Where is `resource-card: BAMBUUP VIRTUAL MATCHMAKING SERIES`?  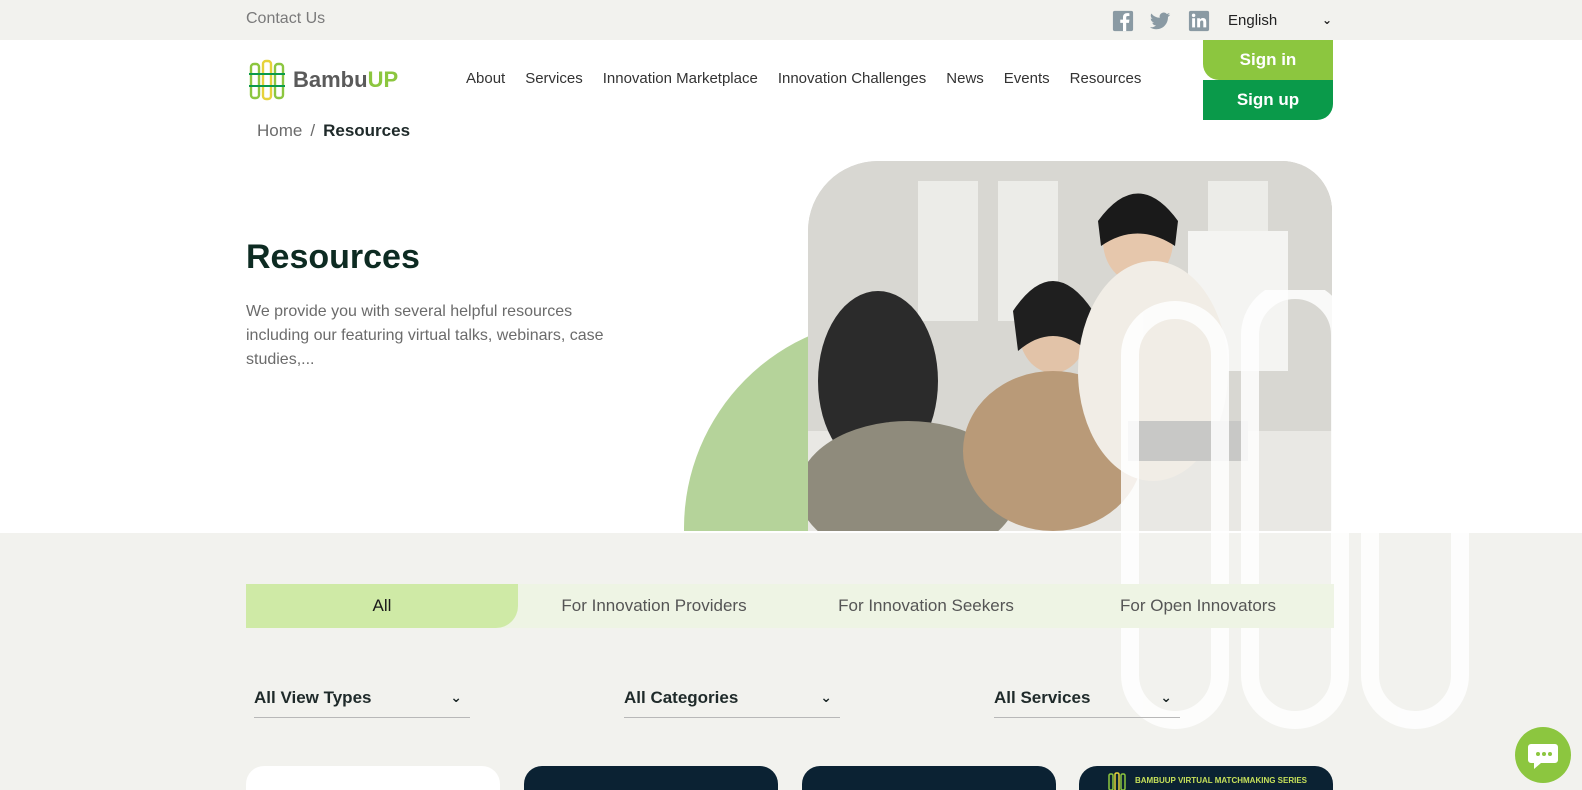
resource-card: BAMBUUP VIRTUAL MATCHMAKING SERIES is located at coordinates (1206, 778).